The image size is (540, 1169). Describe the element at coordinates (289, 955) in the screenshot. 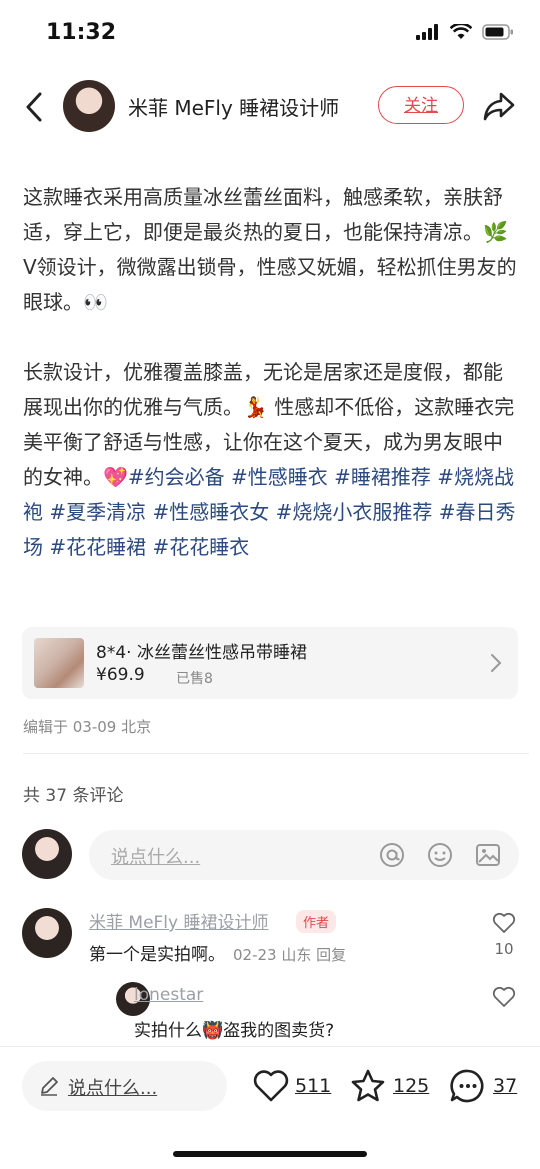

I see `comment-meta: 02-23 山东 回复` at that location.